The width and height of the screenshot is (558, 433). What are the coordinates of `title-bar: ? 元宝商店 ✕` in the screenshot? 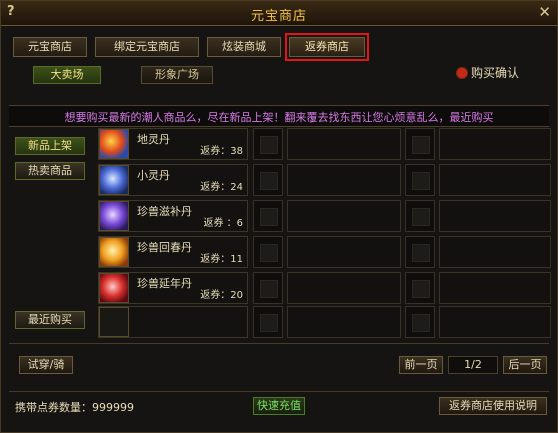 It's located at (279, 13).